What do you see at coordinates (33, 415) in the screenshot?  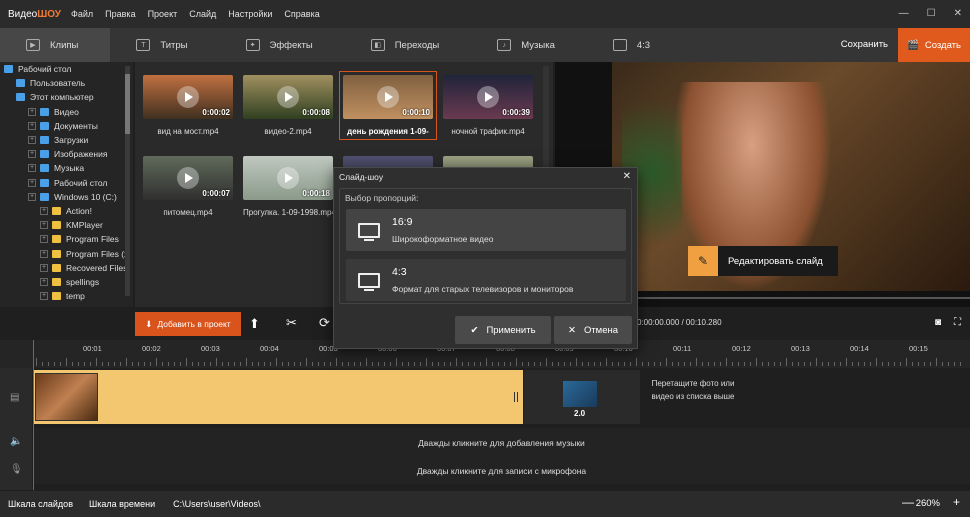 I see `playhead` at bounding box center [33, 415].